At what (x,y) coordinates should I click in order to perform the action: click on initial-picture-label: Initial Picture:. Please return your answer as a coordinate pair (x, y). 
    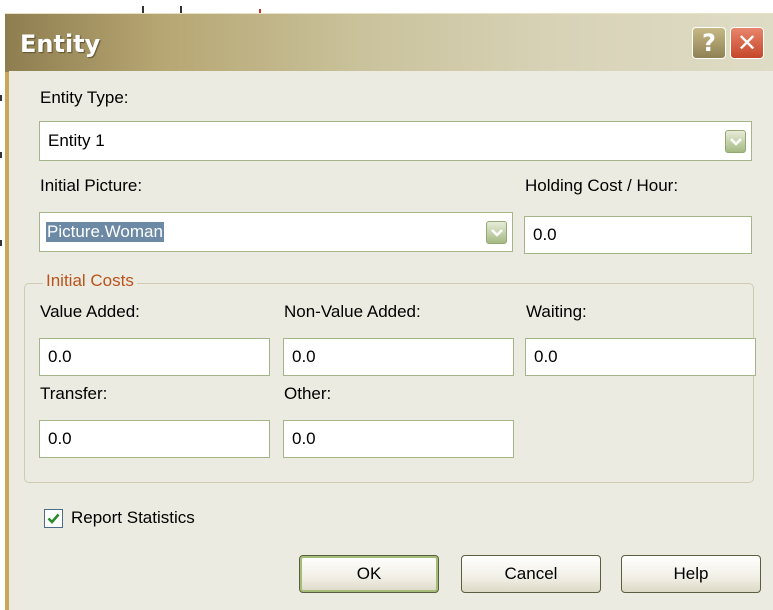
    Looking at the image, I should click on (91, 185).